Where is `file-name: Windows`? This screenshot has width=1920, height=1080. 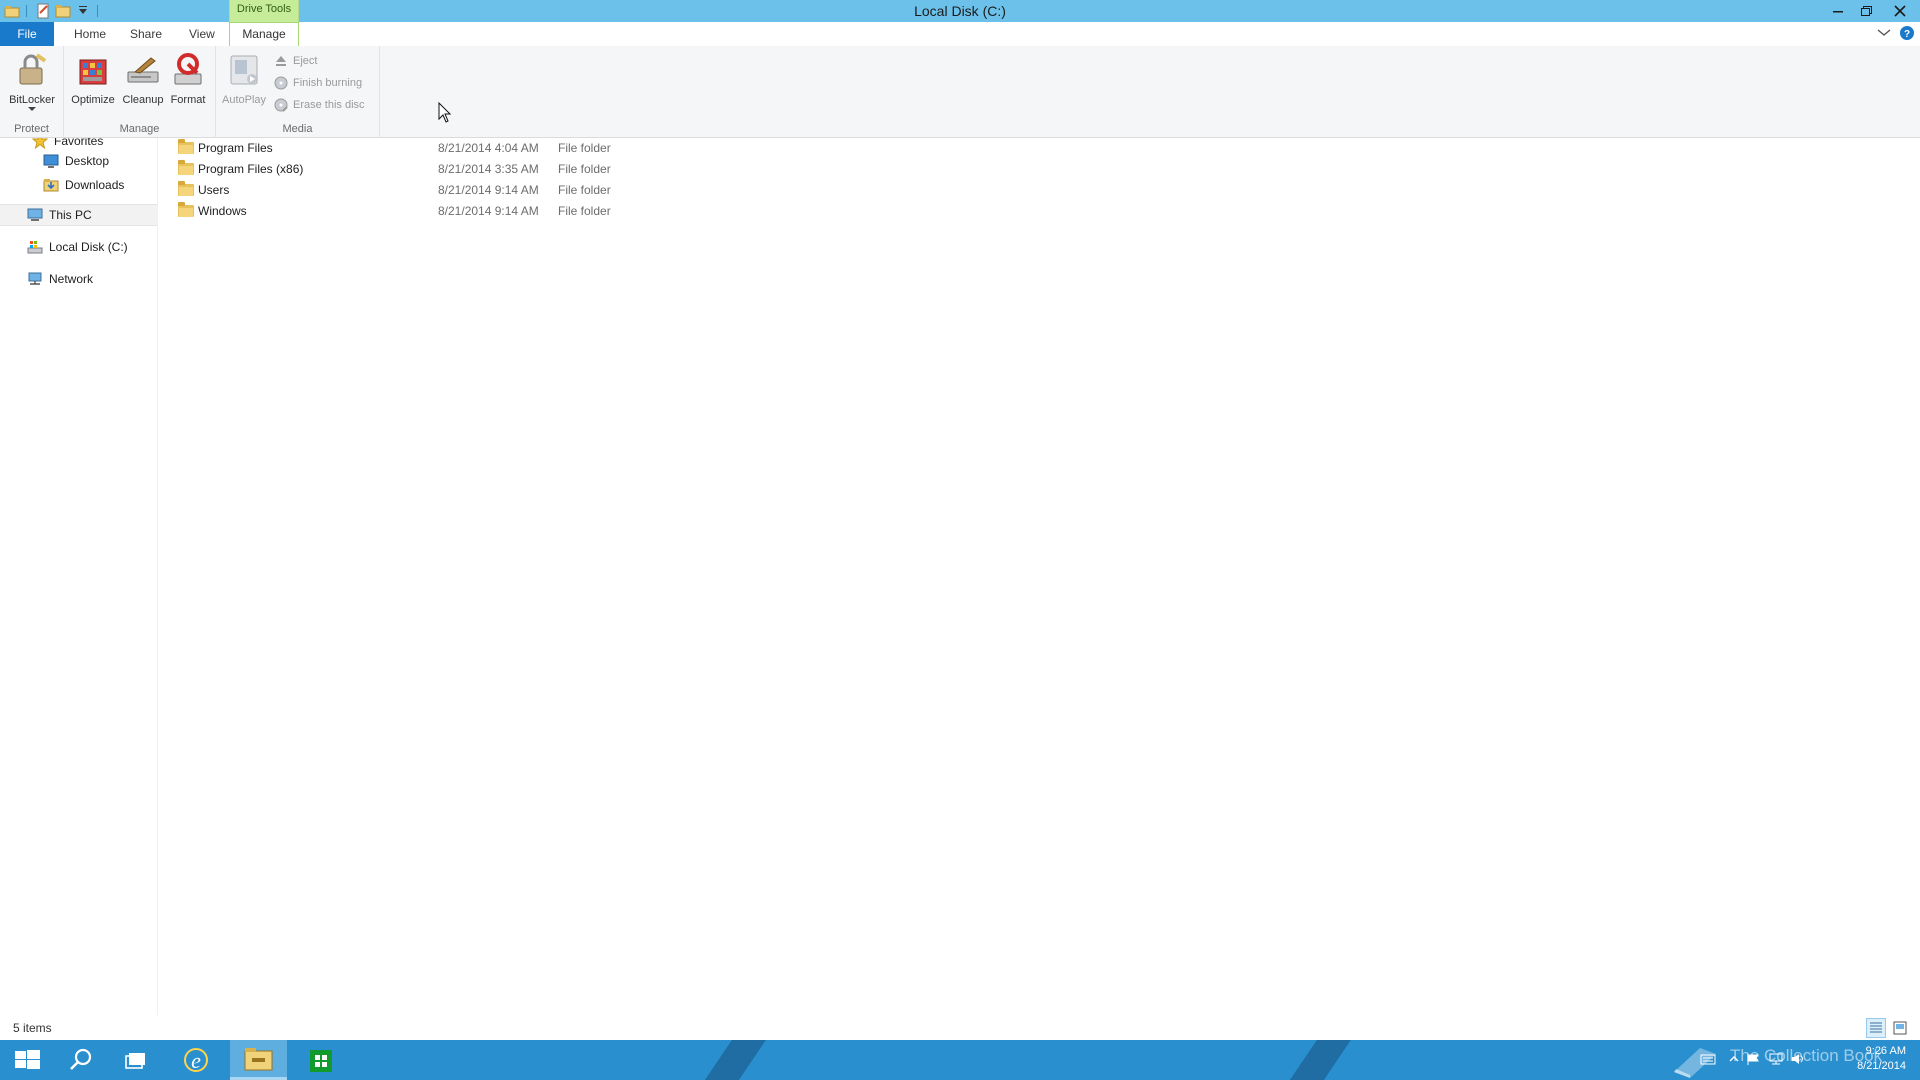 file-name: Windows is located at coordinates (222, 211).